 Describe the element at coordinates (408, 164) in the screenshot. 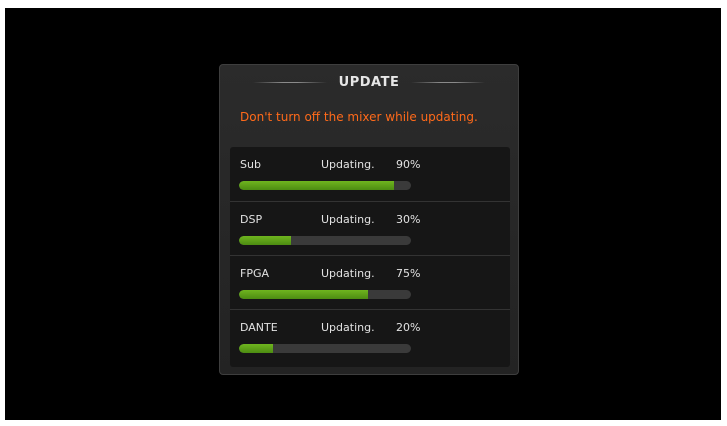

I see `module-percent: 90%` at that location.